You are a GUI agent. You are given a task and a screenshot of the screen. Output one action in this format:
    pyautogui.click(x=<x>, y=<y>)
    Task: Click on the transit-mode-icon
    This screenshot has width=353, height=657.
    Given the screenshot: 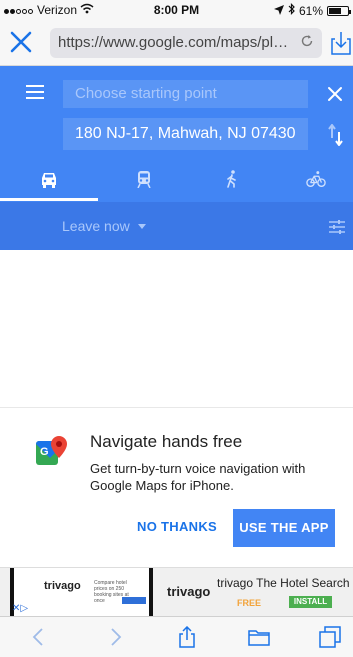 What is the action you would take?
    pyautogui.click(x=144, y=179)
    